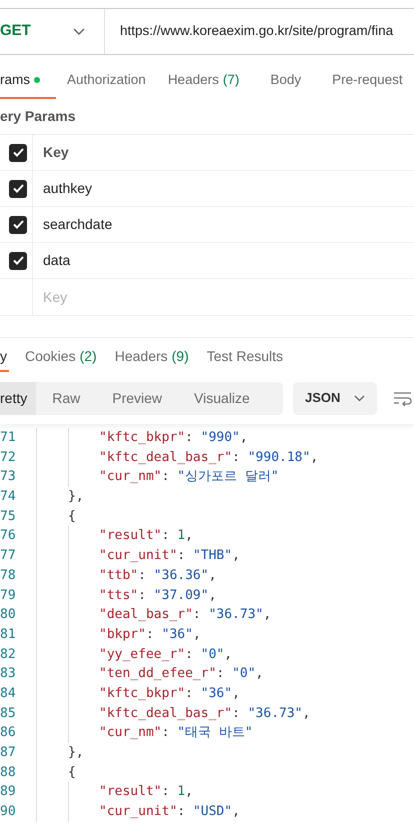 This screenshot has height=828, width=414. I want to click on param-key: authkey, so click(67, 188).